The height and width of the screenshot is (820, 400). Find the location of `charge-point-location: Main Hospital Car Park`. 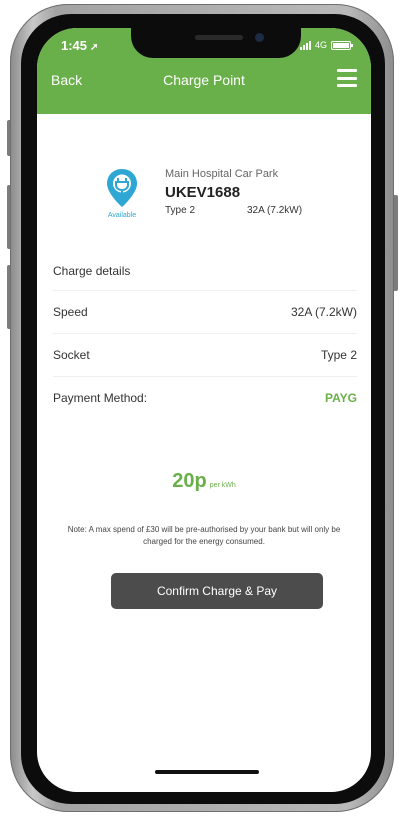

charge-point-location: Main Hospital Car Park is located at coordinates (222, 174).